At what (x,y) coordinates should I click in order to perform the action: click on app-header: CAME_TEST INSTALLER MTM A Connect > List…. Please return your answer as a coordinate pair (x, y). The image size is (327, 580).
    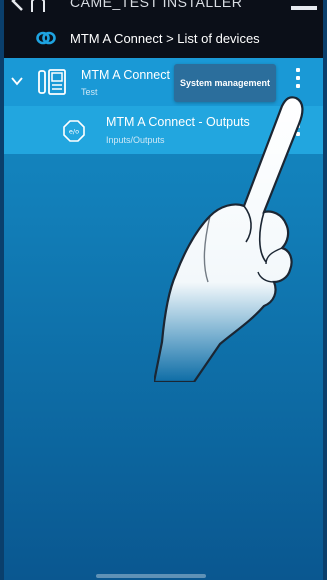
    Looking at the image, I should click on (163, 29).